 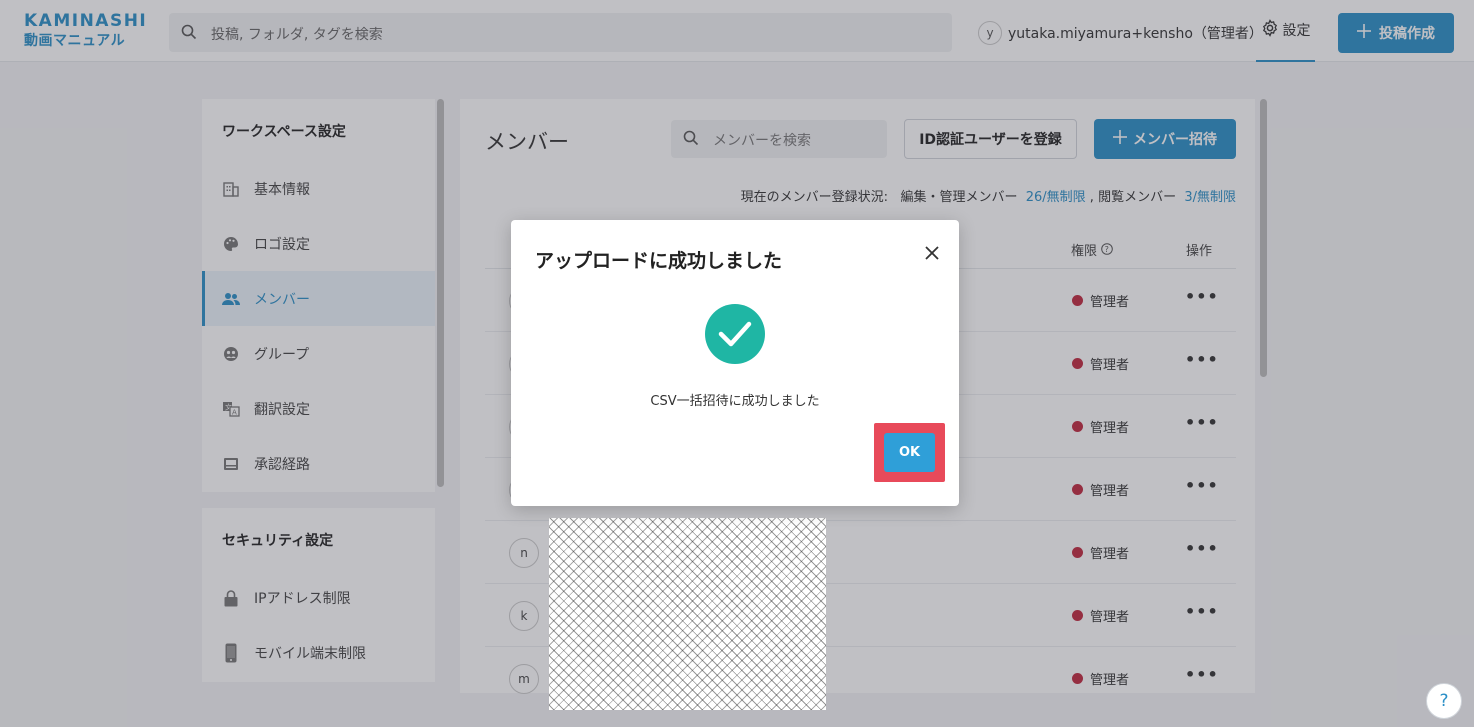 What do you see at coordinates (735, 334) in the screenshot?
I see `success-check-icon` at bounding box center [735, 334].